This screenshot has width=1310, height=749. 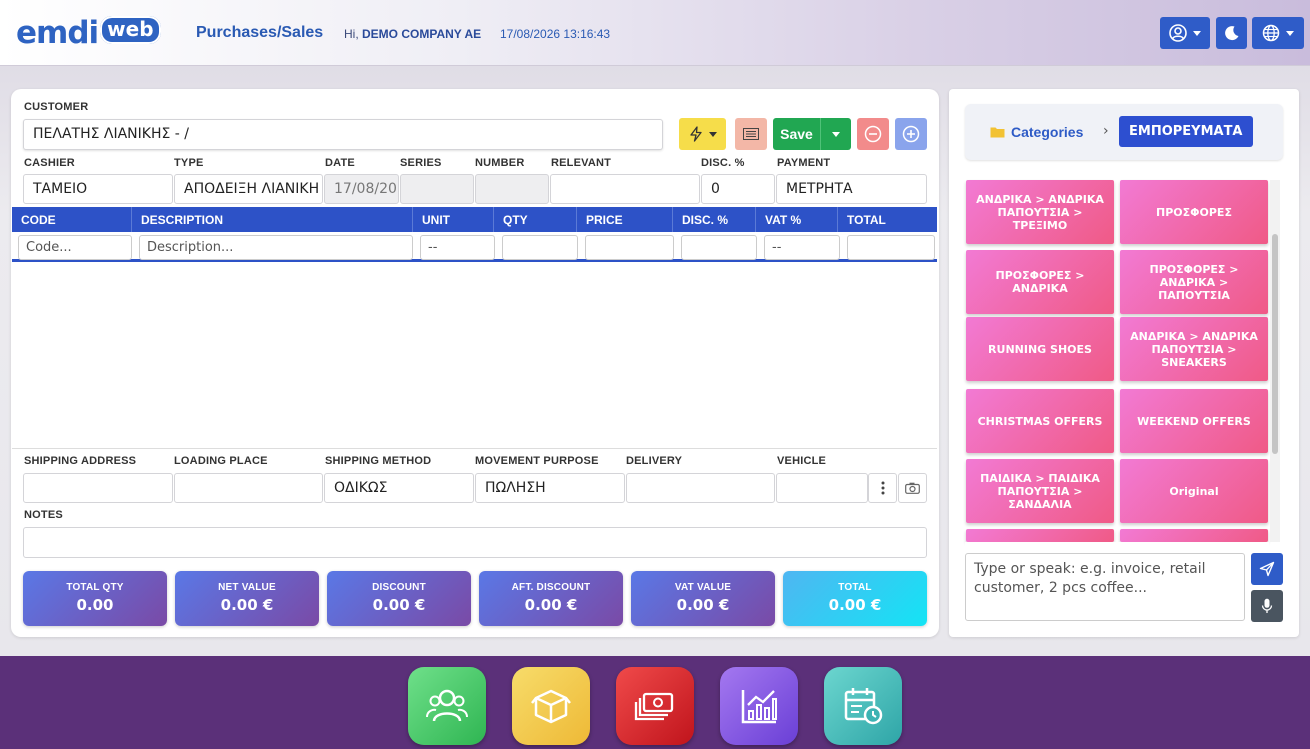 What do you see at coordinates (98, 189) in the screenshot?
I see `cashier-select: ΤΑΜΕΙΟ` at bounding box center [98, 189].